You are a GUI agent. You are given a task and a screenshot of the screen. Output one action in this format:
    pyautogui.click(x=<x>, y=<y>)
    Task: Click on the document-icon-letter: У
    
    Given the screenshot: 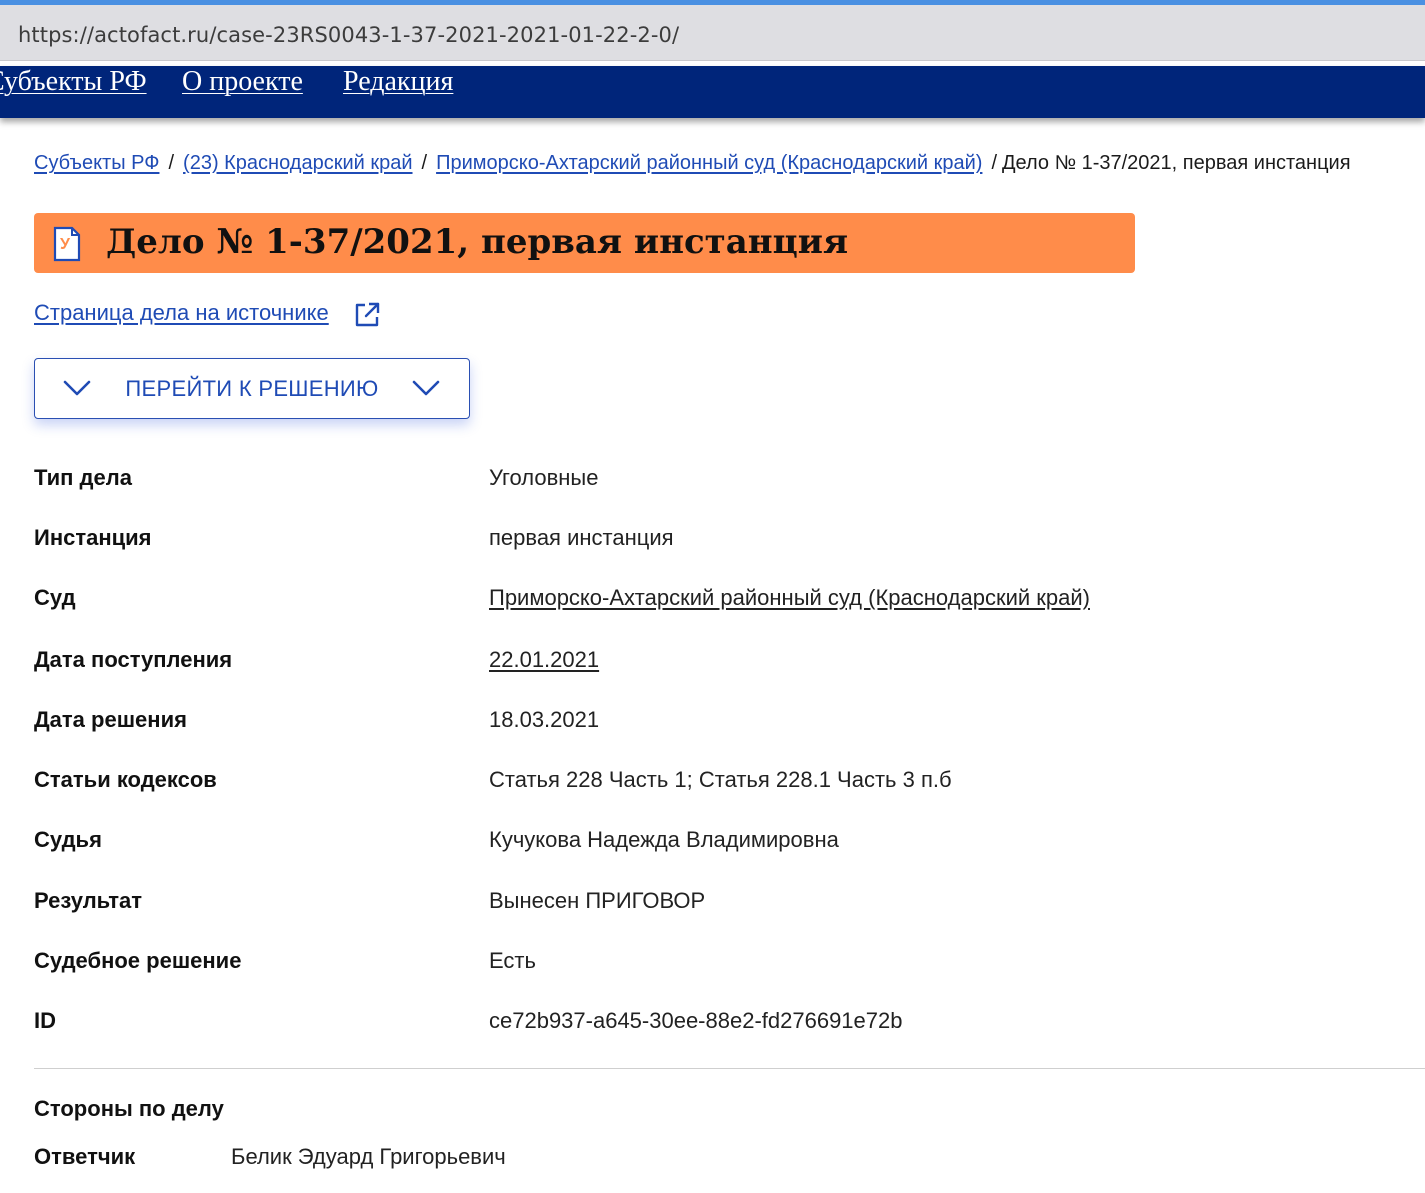 What is the action you would take?
    pyautogui.click(x=65, y=244)
    